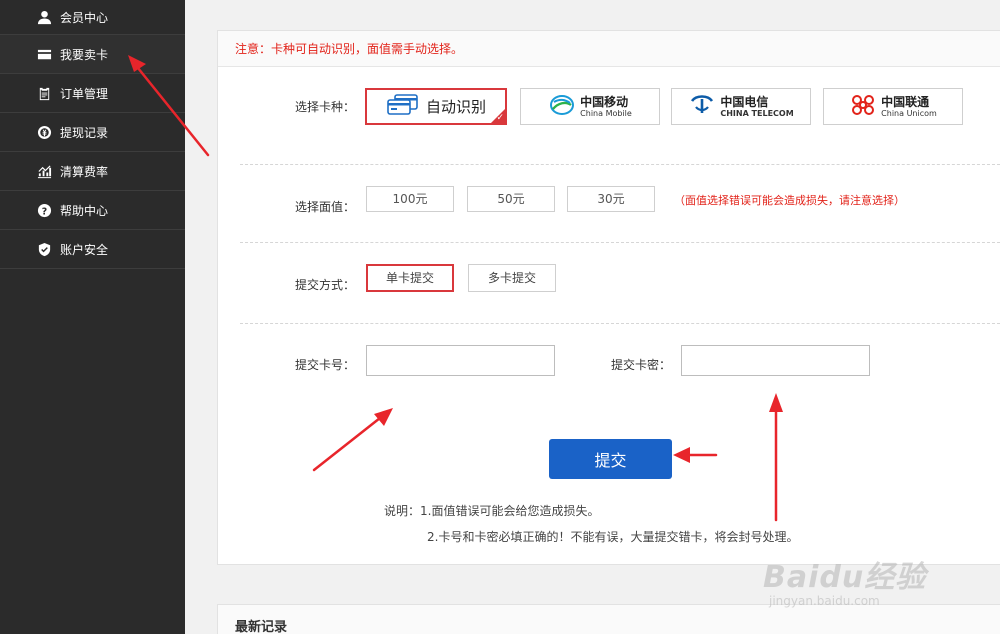 This screenshot has width=1000, height=634. I want to click on baidu-watermark: Baidu经验 jingyan.baidu.com, so click(844, 580).